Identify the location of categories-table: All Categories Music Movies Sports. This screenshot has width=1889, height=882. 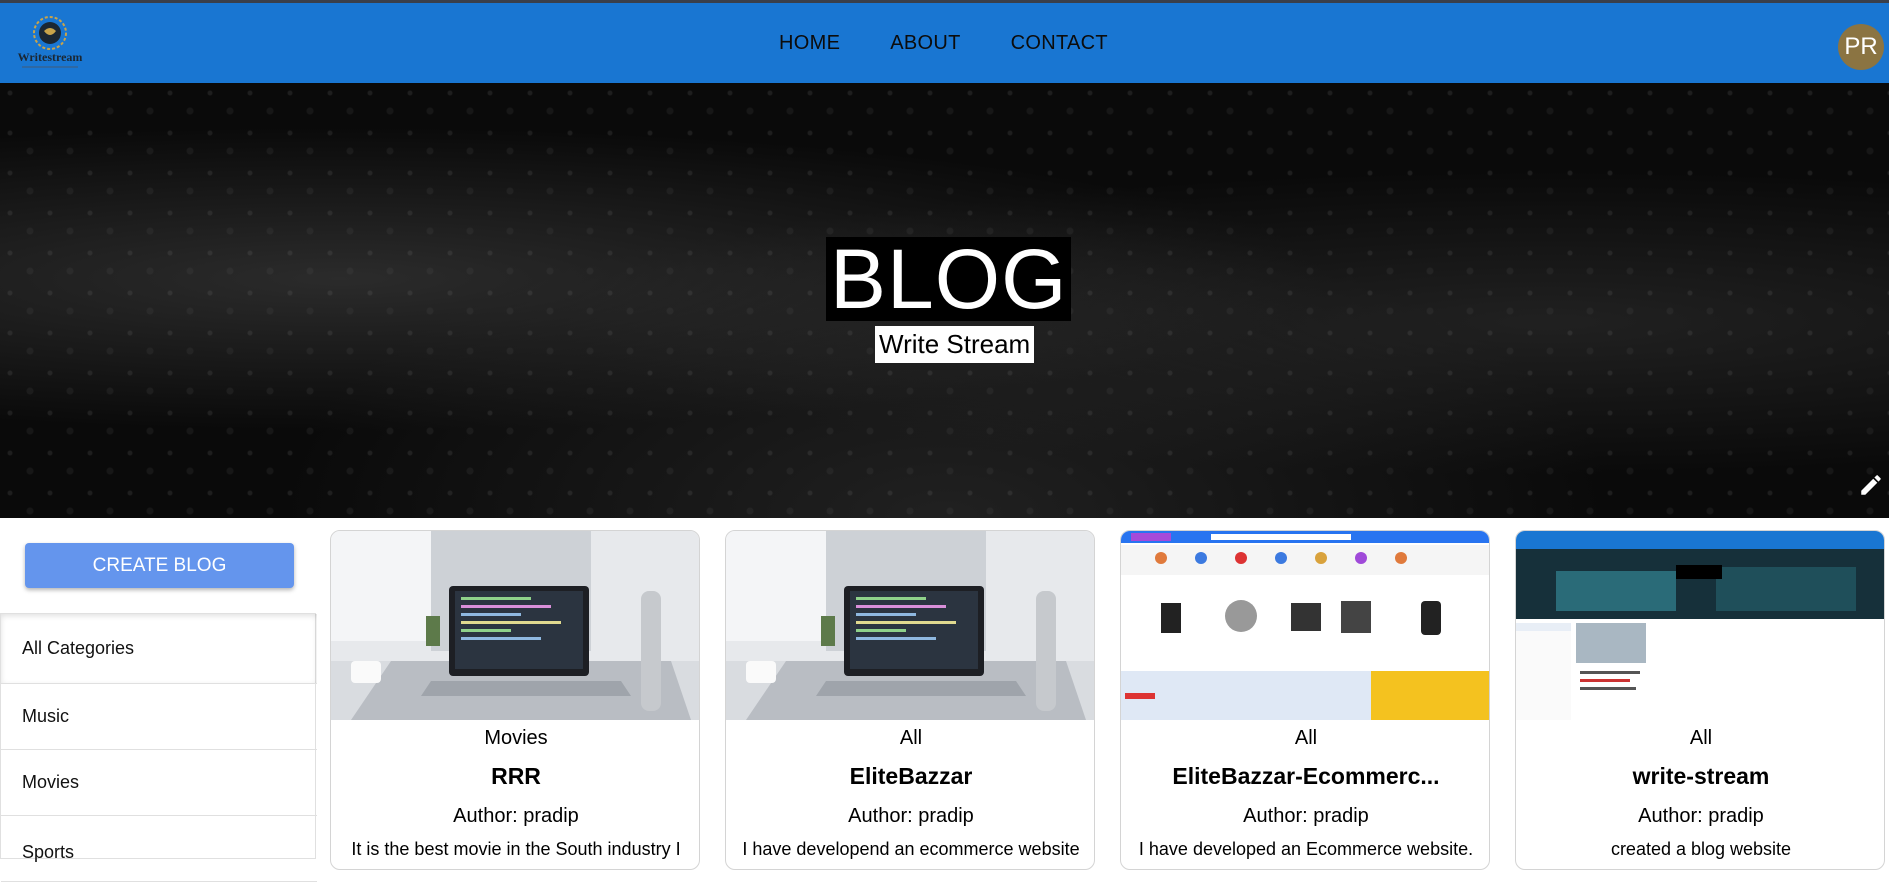
(158, 747).